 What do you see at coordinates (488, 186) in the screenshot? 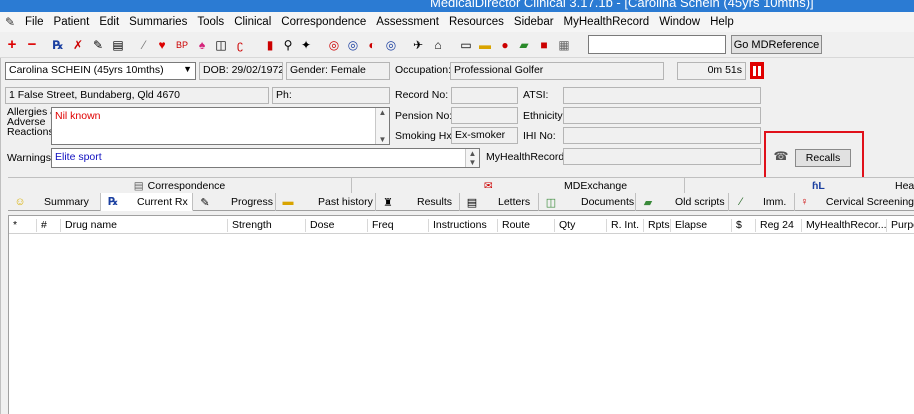
I see `mail-icon: ✉` at bounding box center [488, 186].